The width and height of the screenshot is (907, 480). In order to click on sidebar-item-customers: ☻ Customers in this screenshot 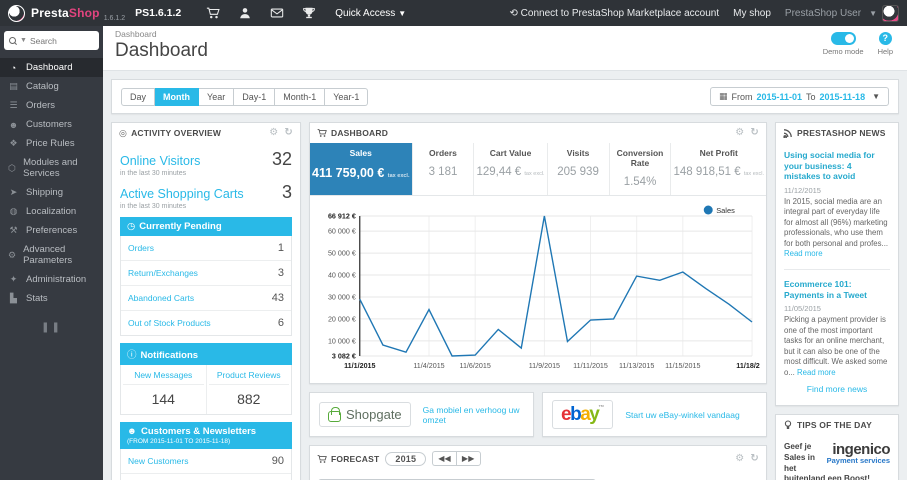, I will do `click(51, 124)`.